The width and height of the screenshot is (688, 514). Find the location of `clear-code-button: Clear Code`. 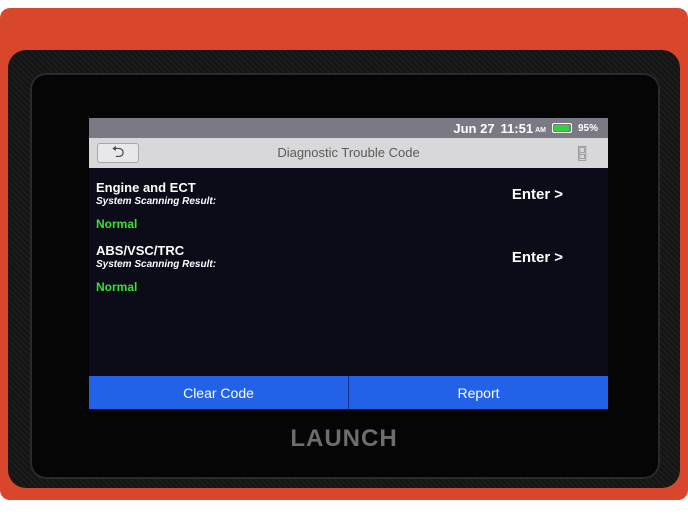

clear-code-button: Clear Code is located at coordinates (218, 392).